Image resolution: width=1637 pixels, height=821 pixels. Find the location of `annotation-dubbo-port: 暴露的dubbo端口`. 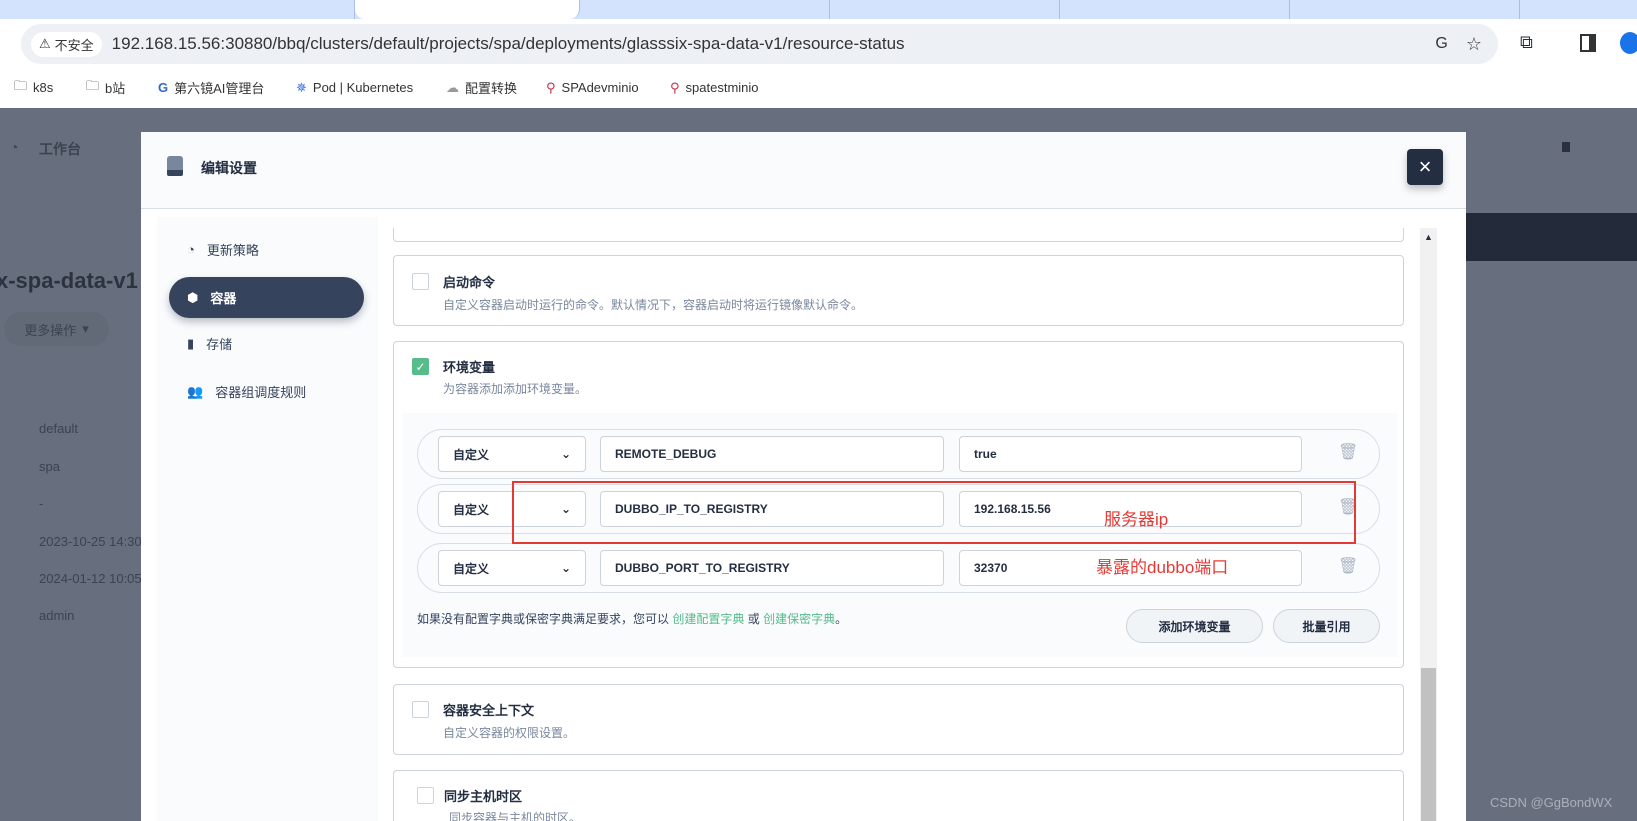

annotation-dubbo-port: 暴露的dubbo端口 is located at coordinates (1162, 567).